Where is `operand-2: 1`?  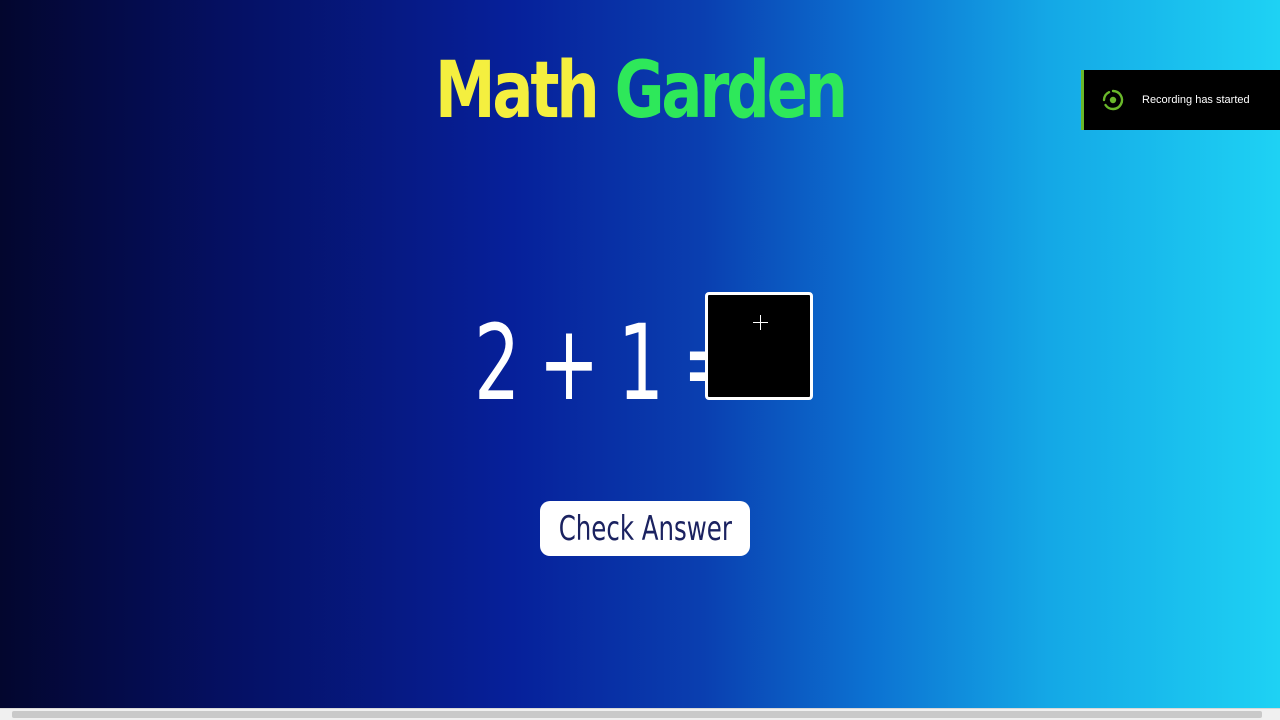 operand-2: 1 is located at coordinates (641, 363).